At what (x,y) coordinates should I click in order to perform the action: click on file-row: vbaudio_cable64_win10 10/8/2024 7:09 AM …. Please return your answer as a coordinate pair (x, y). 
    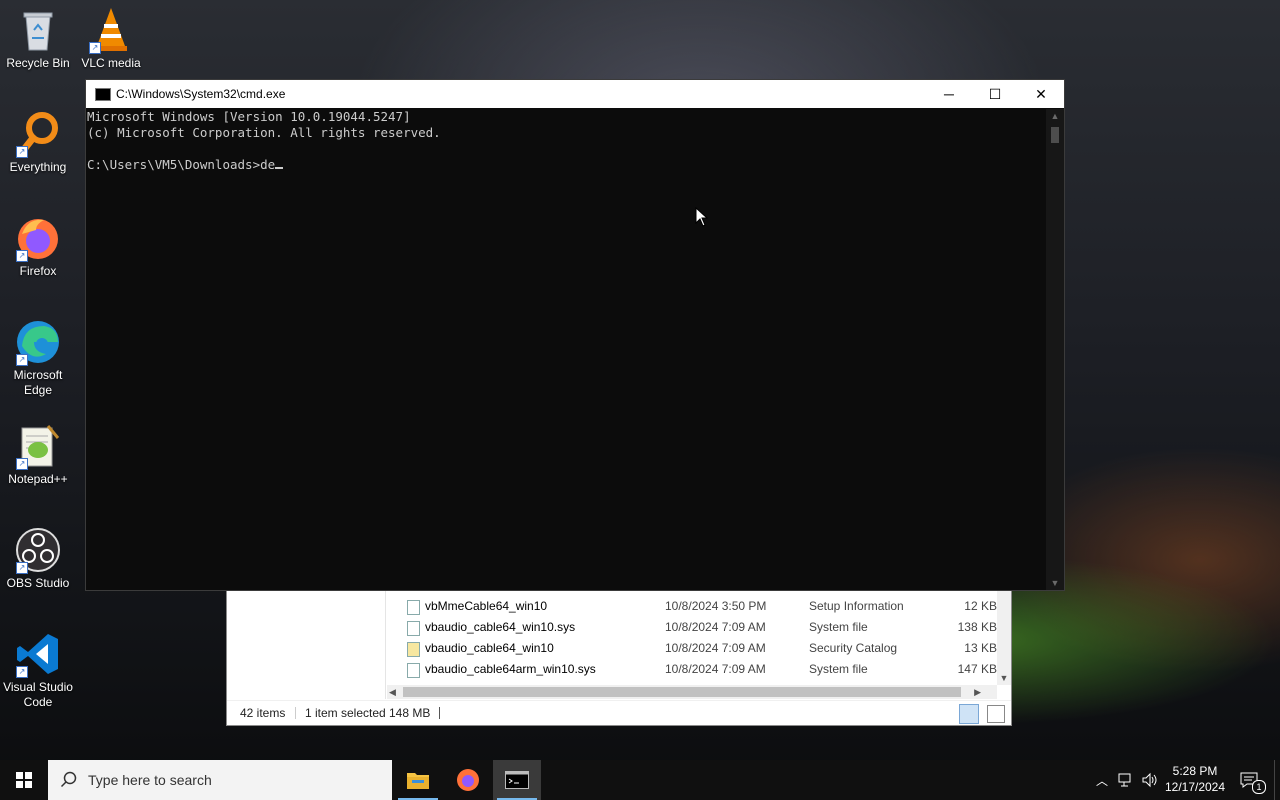
    Looking at the image, I should click on (692, 648).